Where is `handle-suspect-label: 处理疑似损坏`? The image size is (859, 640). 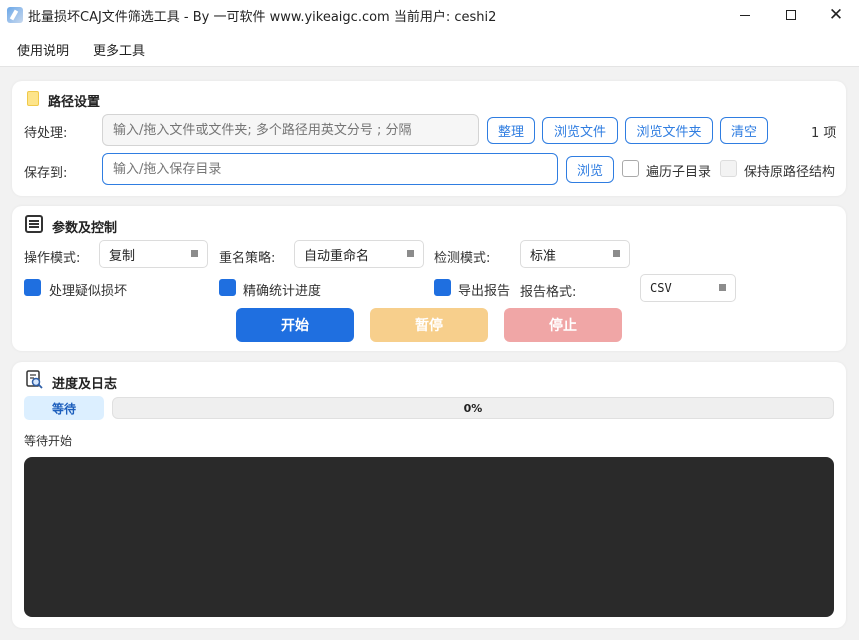 handle-suspect-label: 处理疑似损坏 is located at coordinates (88, 291).